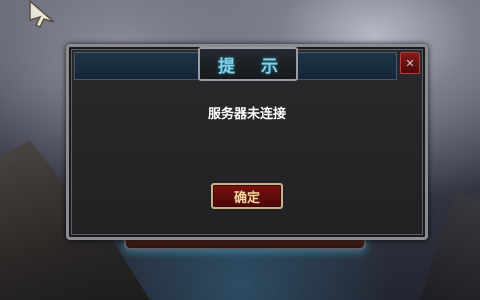 The image size is (480, 300). I want to click on close-icon: ✕, so click(410, 63).